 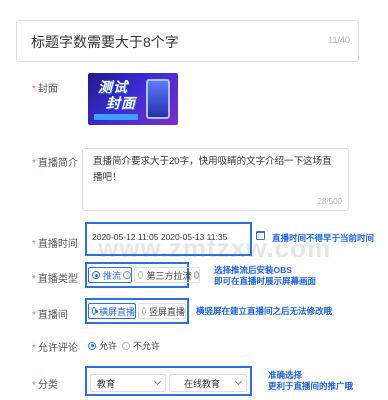 What do you see at coordinates (329, 201) in the screenshot?
I see `intro-char-count: 28/500` at bounding box center [329, 201].